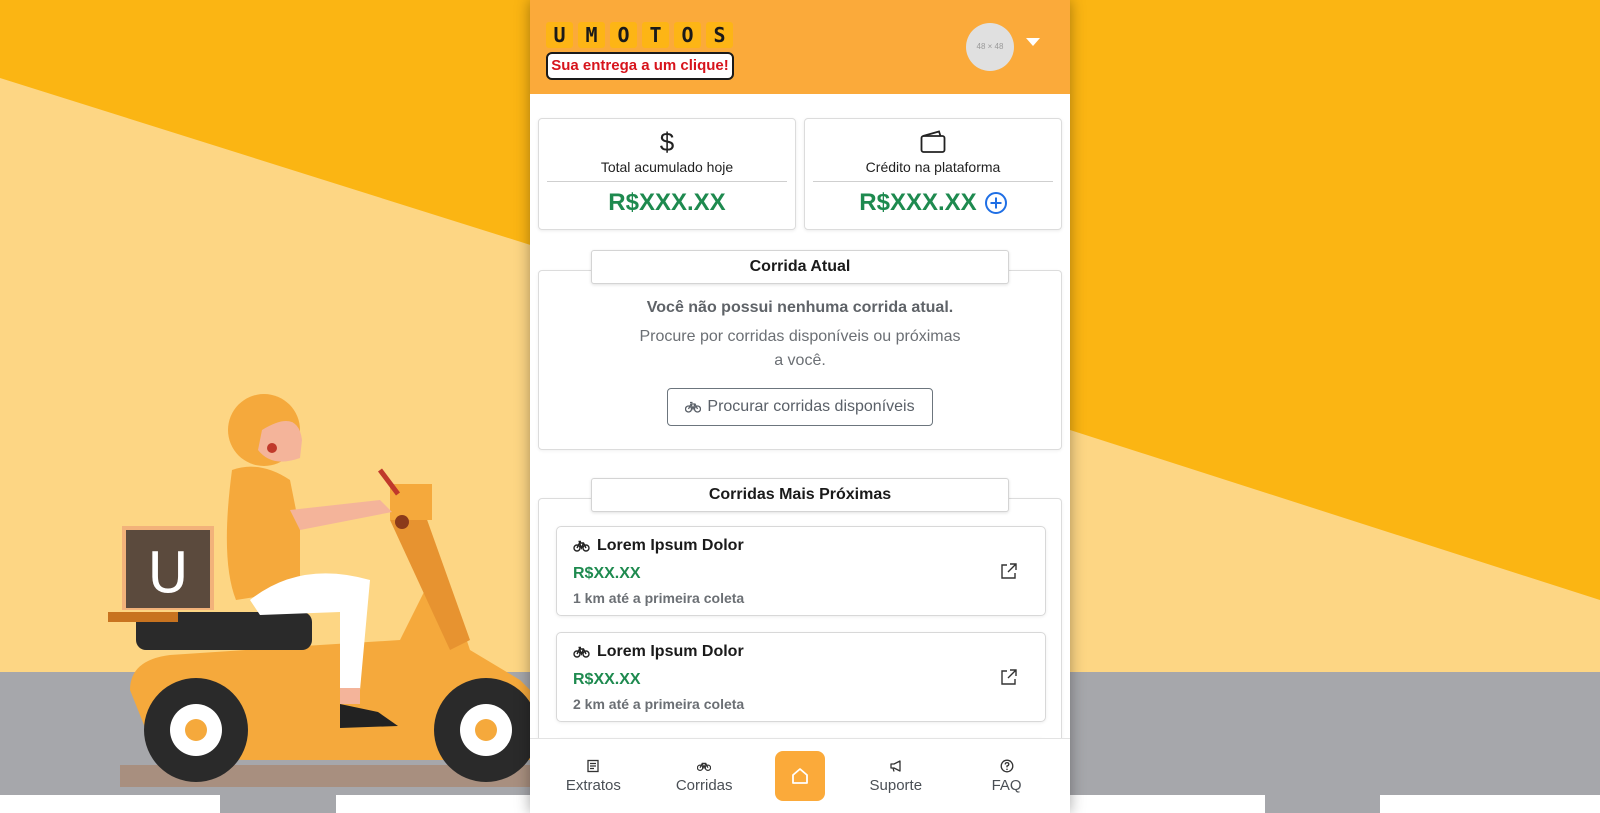  What do you see at coordinates (559, 35) in the screenshot?
I see `logo-letter: U` at bounding box center [559, 35].